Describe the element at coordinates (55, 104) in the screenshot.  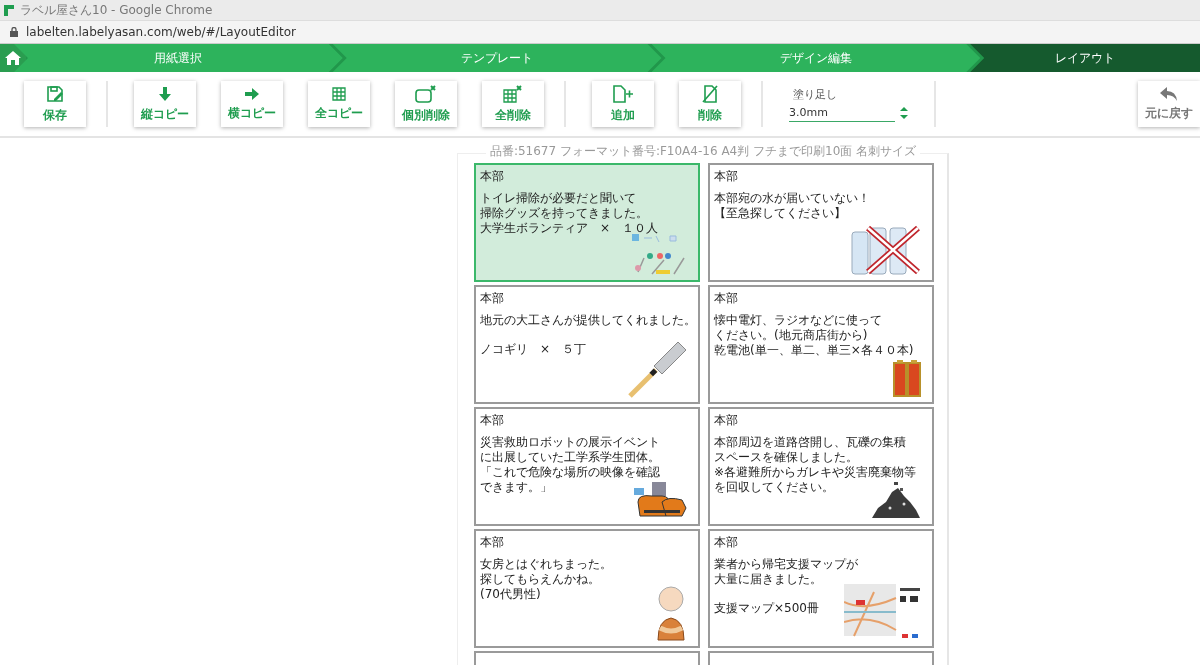
I see `toolbar-button: 保存` at that location.